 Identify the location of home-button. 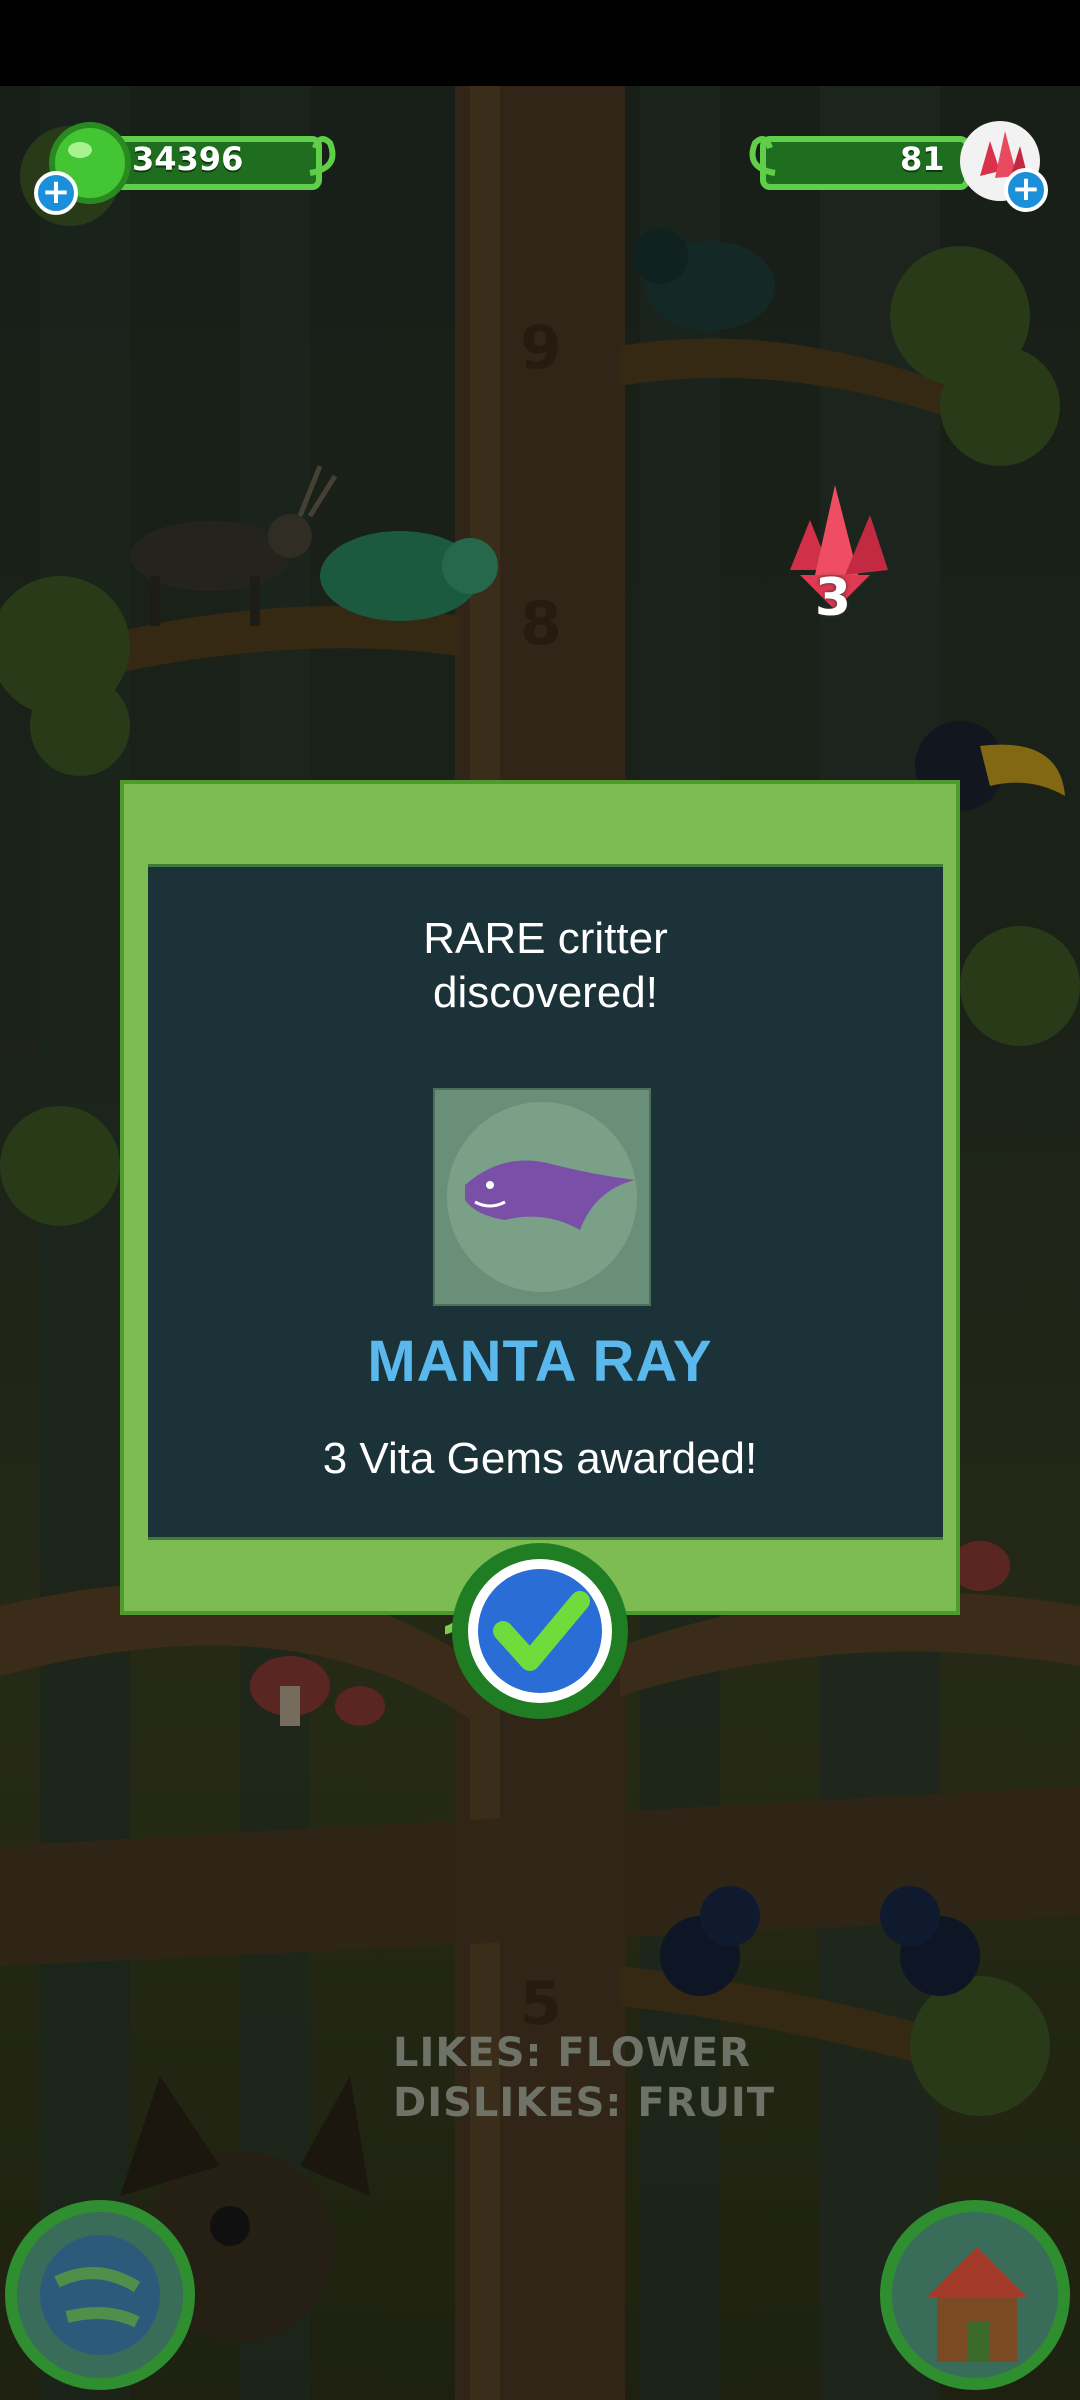
(975, 2295).